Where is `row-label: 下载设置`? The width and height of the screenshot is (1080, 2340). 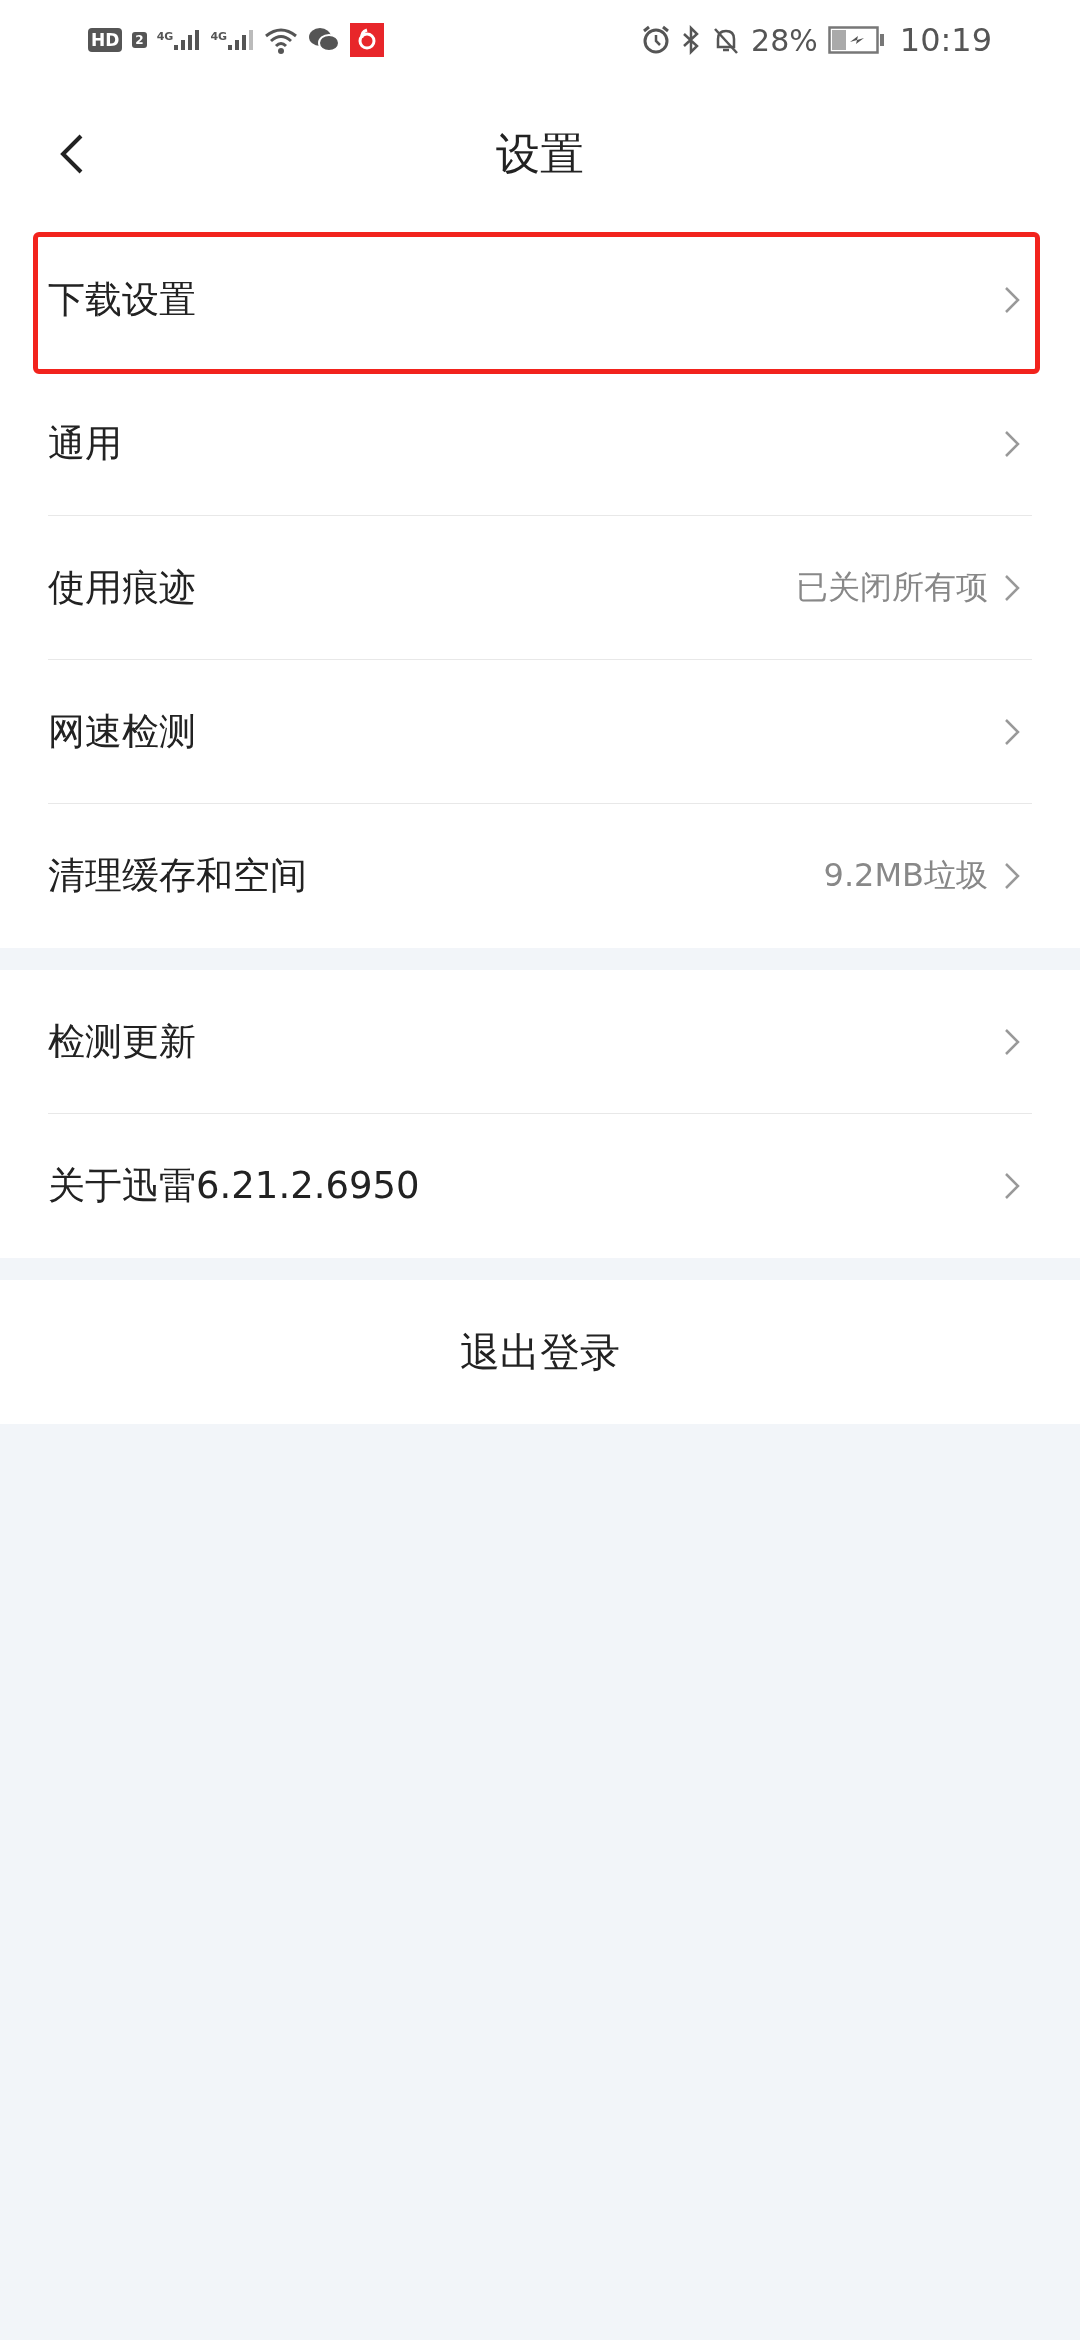
row-label: 下载设置 is located at coordinates (122, 300).